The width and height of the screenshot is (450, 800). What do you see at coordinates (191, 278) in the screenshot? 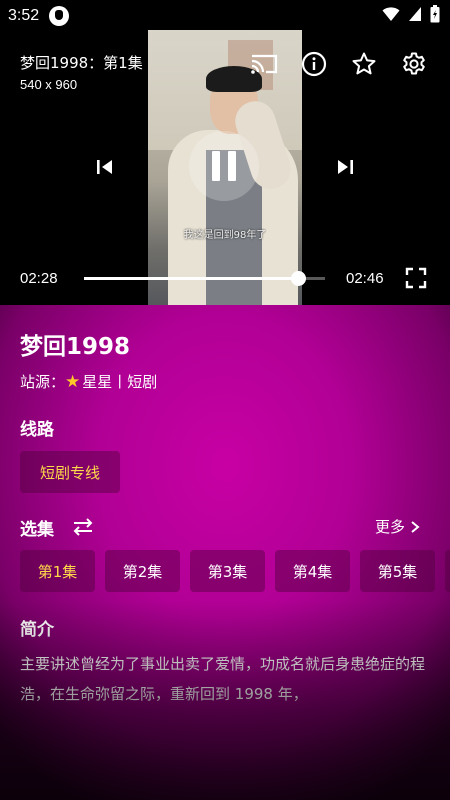
I see `seek-bar-fill` at bounding box center [191, 278].